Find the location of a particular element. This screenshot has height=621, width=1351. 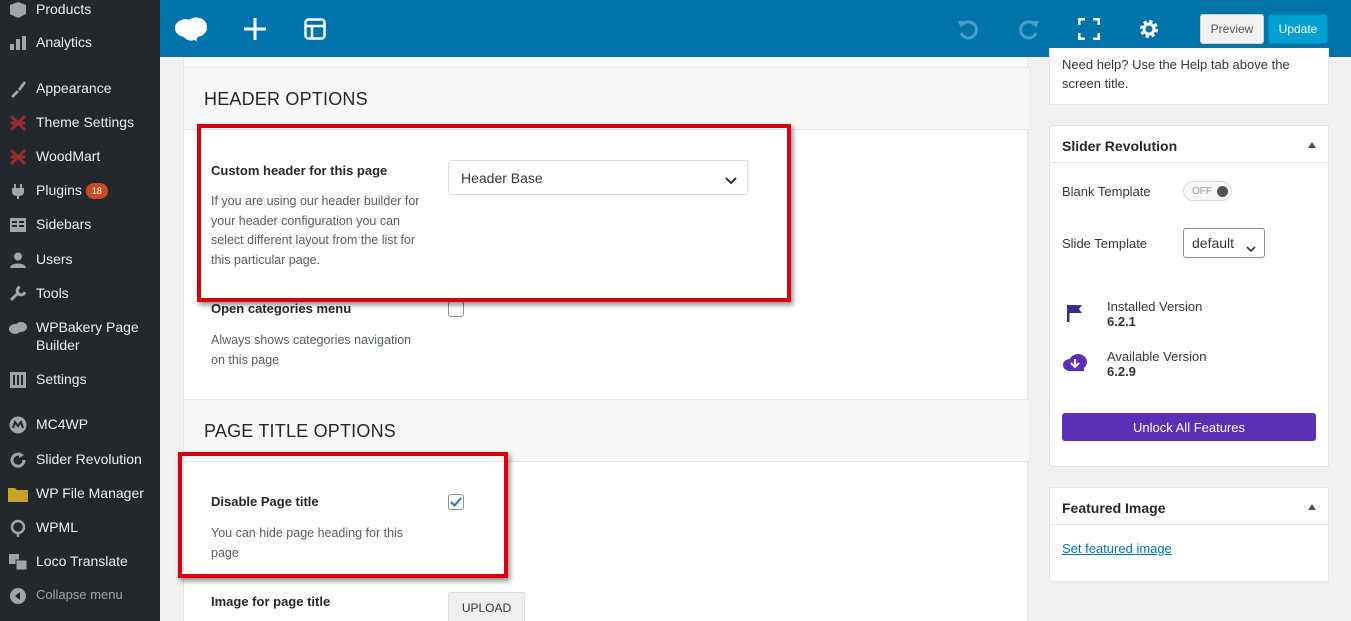

sidebar-item-appearance: Appearance is located at coordinates (80, 89).